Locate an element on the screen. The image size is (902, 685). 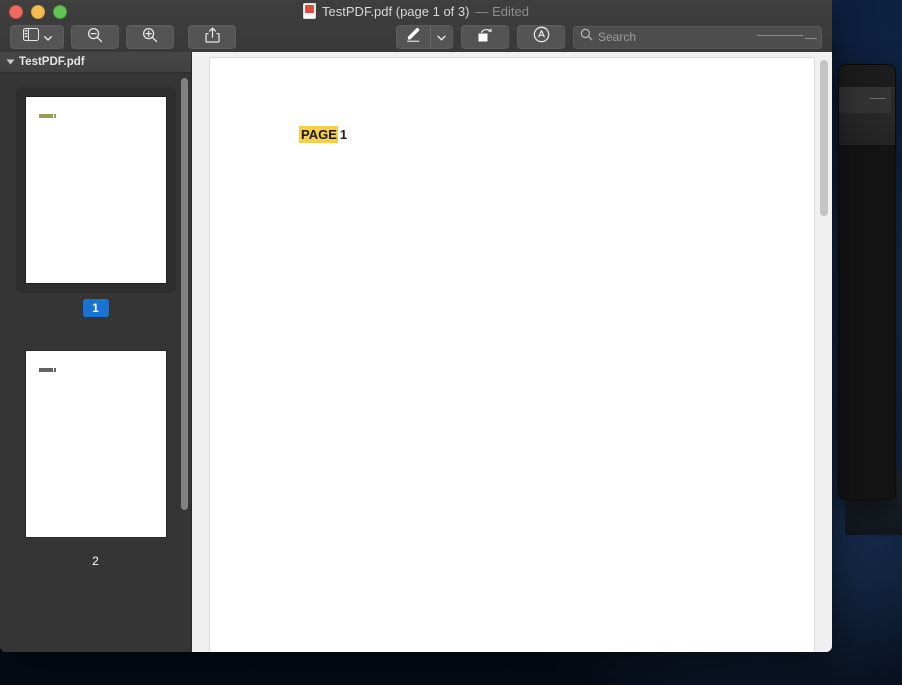
page-number-text: 1 is located at coordinates (343, 134).